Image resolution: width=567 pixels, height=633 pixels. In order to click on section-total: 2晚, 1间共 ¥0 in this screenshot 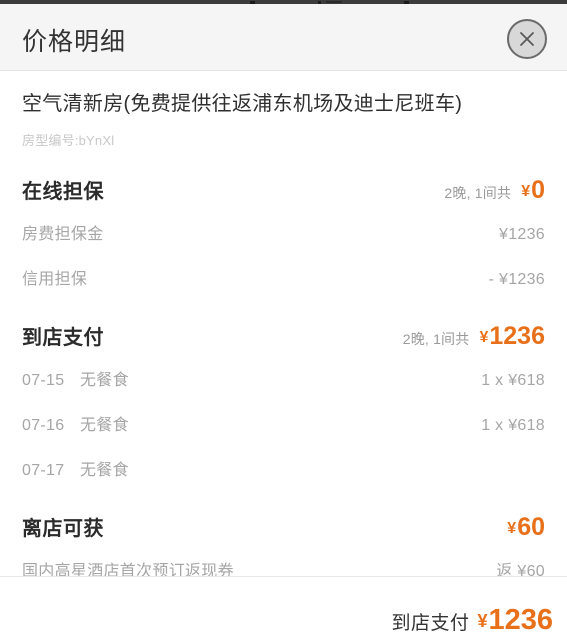, I will do `click(494, 190)`.